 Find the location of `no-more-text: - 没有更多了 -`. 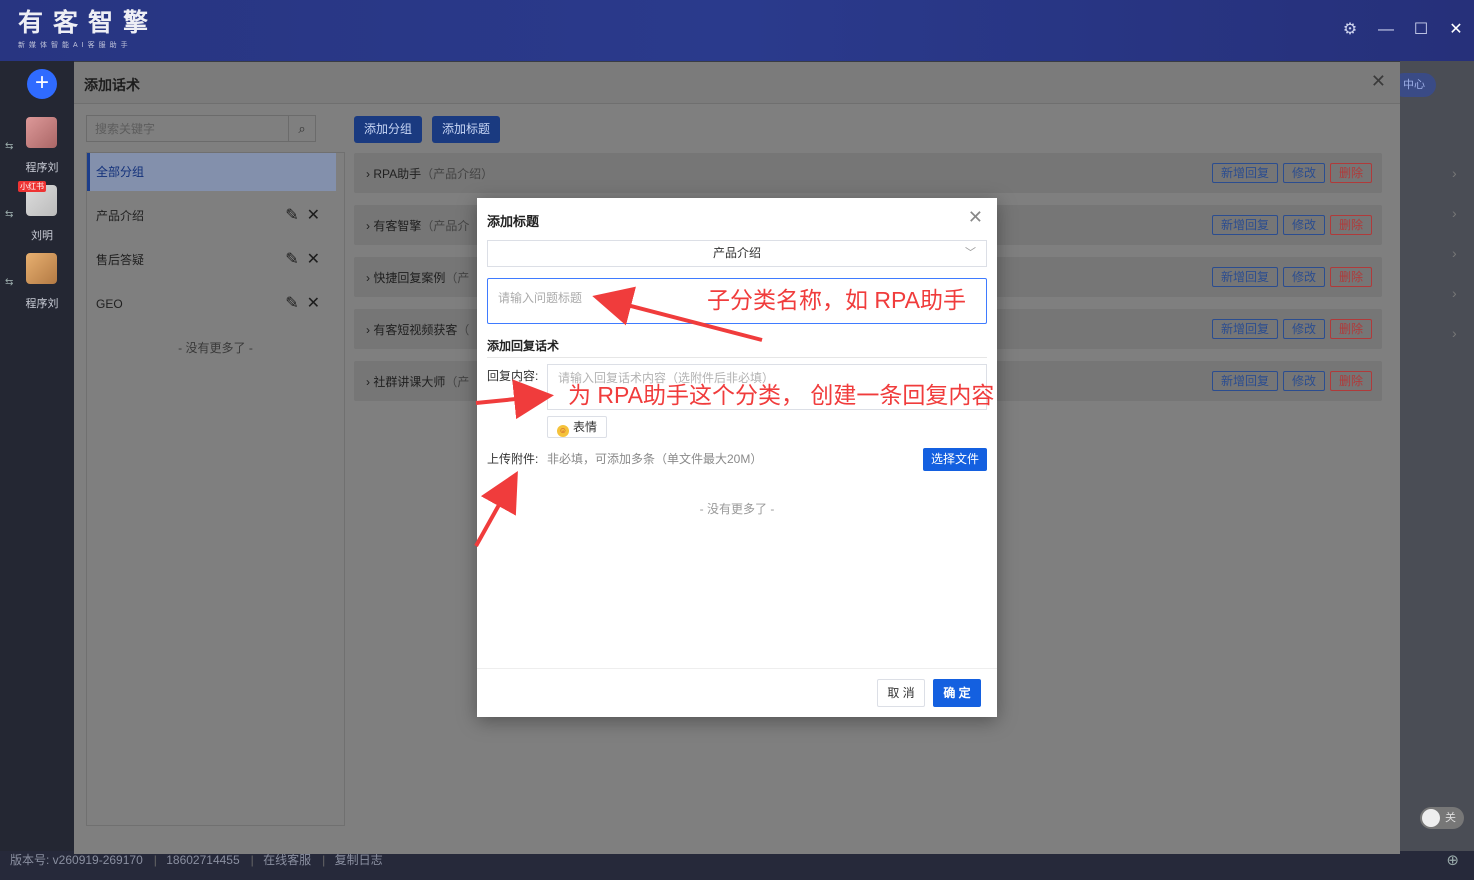

no-more-text: - 没有更多了 - is located at coordinates (215, 348).